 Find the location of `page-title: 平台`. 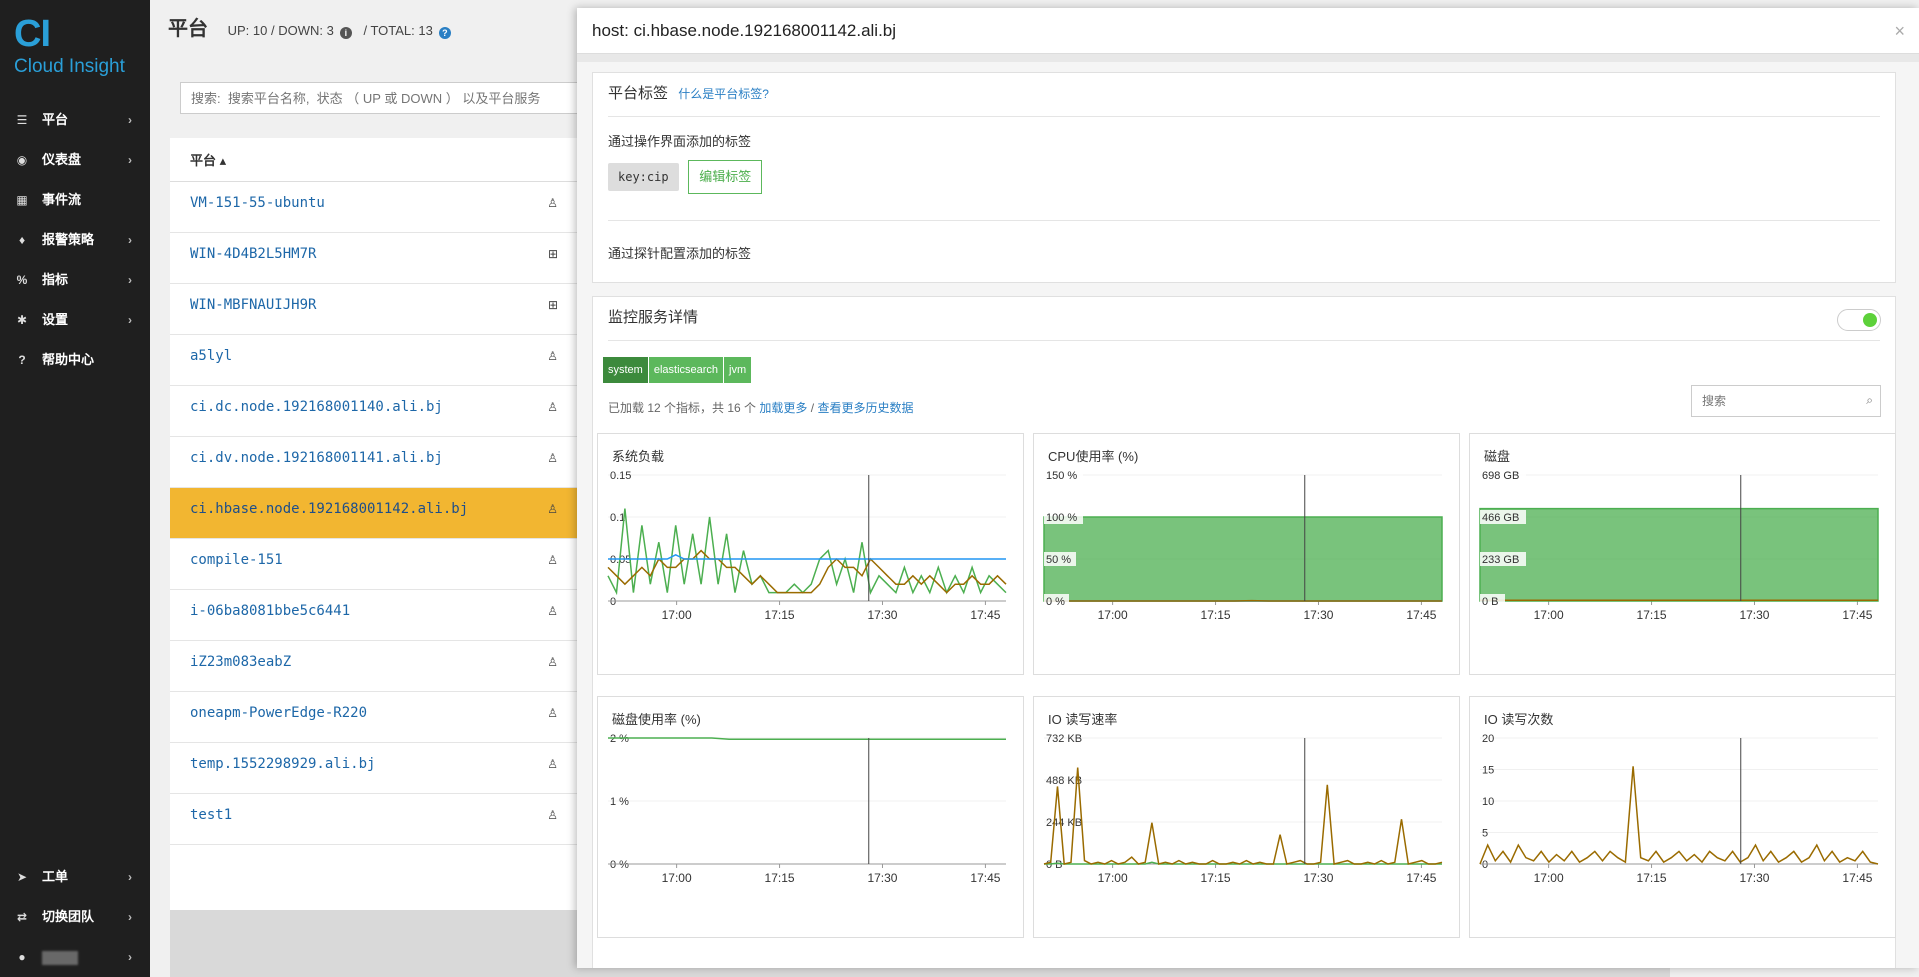

page-title: 平台 is located at coordinates (188, 29).